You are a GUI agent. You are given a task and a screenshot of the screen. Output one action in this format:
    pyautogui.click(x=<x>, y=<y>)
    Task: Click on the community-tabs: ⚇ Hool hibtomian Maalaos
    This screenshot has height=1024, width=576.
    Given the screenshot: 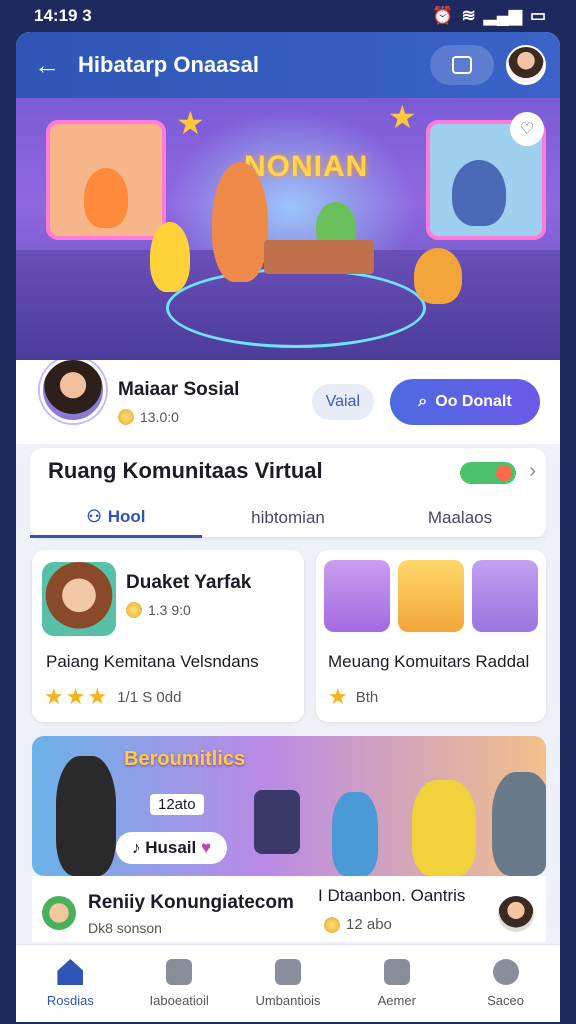 What is the action you would take?
    pyautogui.click(x=288, y=518)
    